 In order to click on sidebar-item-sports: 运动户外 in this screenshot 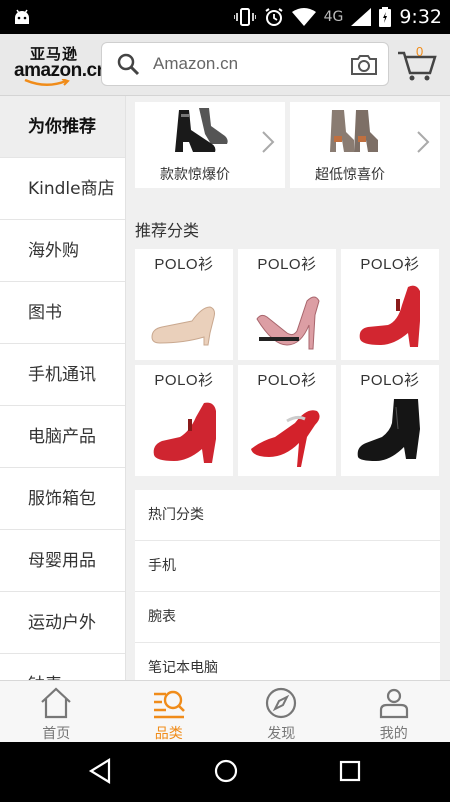, I will do `click(62, 623)`.